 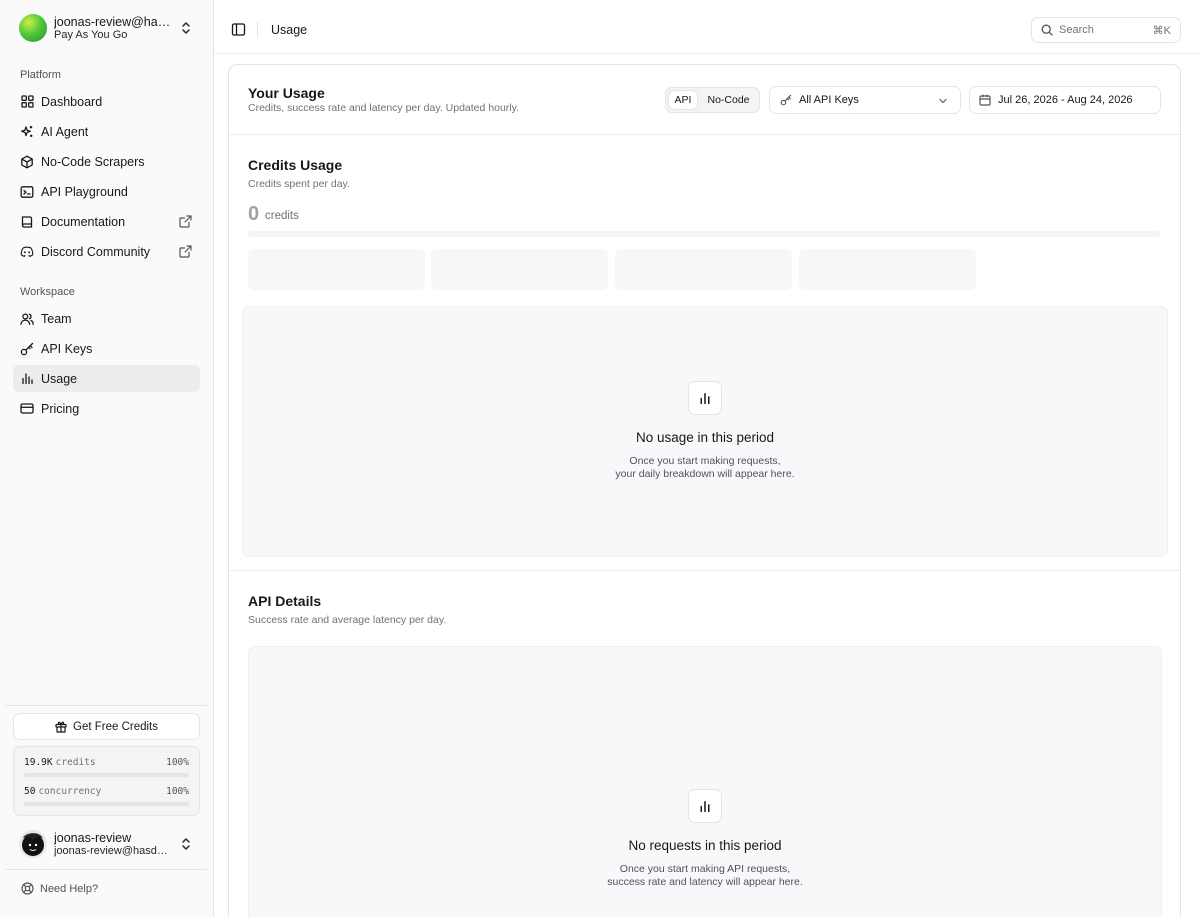 I want to click on concurrency-quota-unit: concurrency, so click(x=70, y=791).